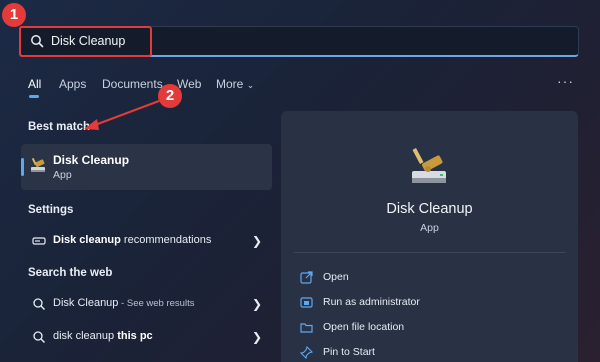  What do you see at coordinates (156, 303) in the screenshot?
I see `web-result-1-hint: - See web results` at bounding box center [156, 303].